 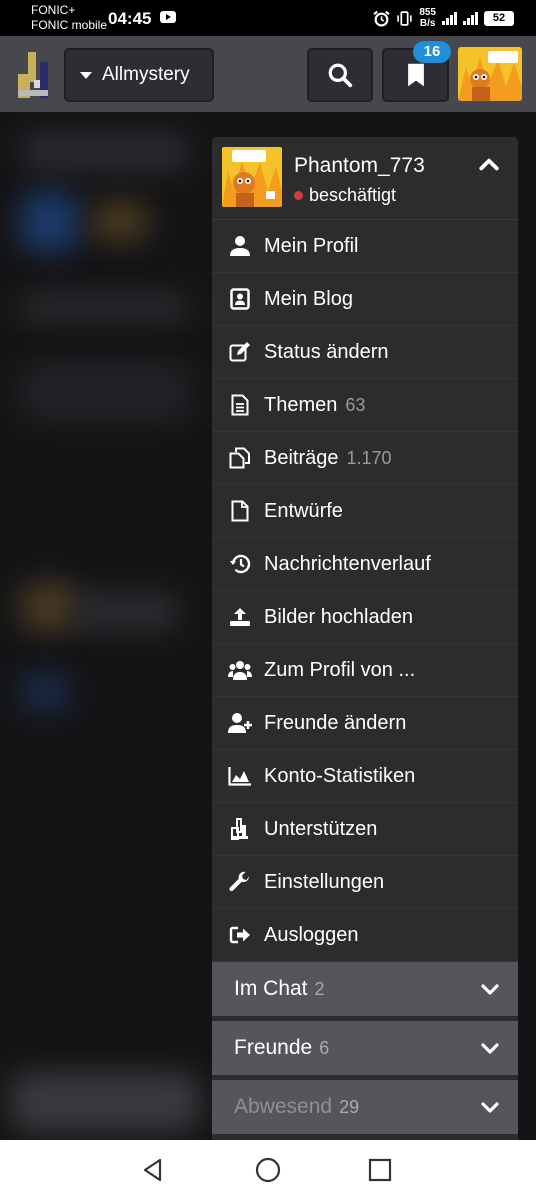 What do you see at coordinates (324, 1047) in the screenshot?
I see `section-count: 6` at bounding box center [324, 1047].